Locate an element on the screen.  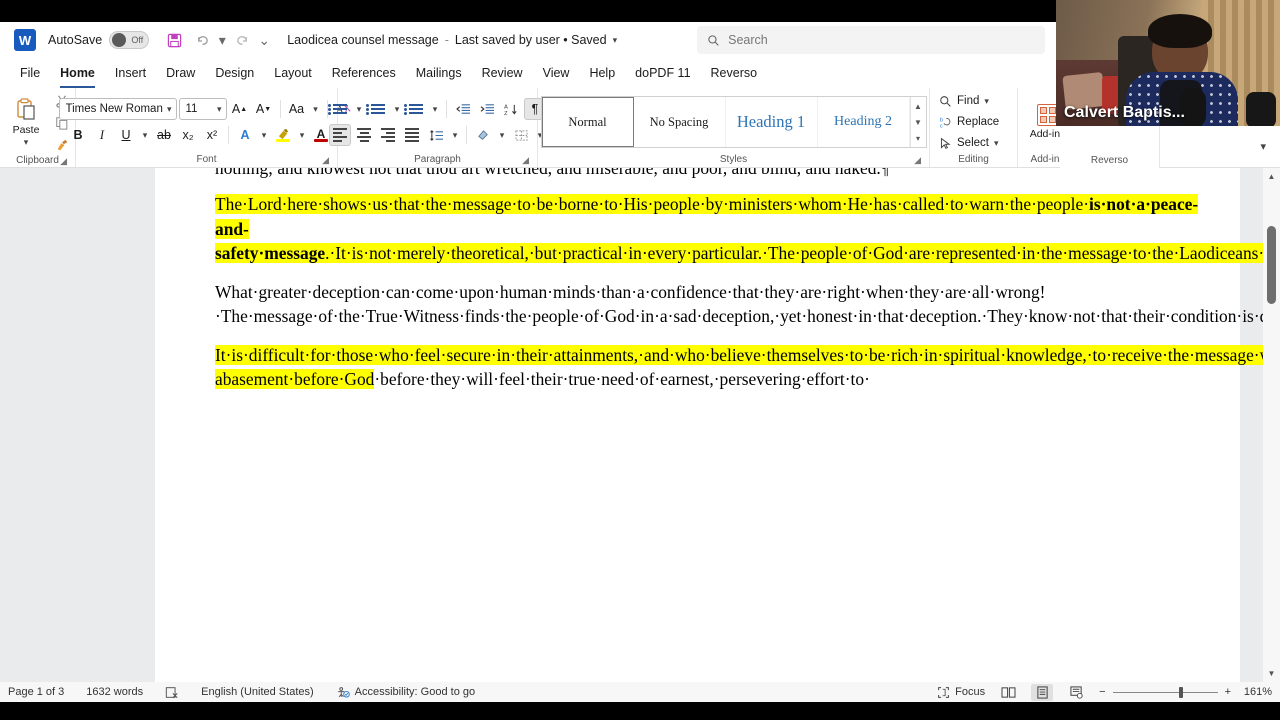
ribbon-collapse-icon: ▾ is located at coordinates (1263, 146).